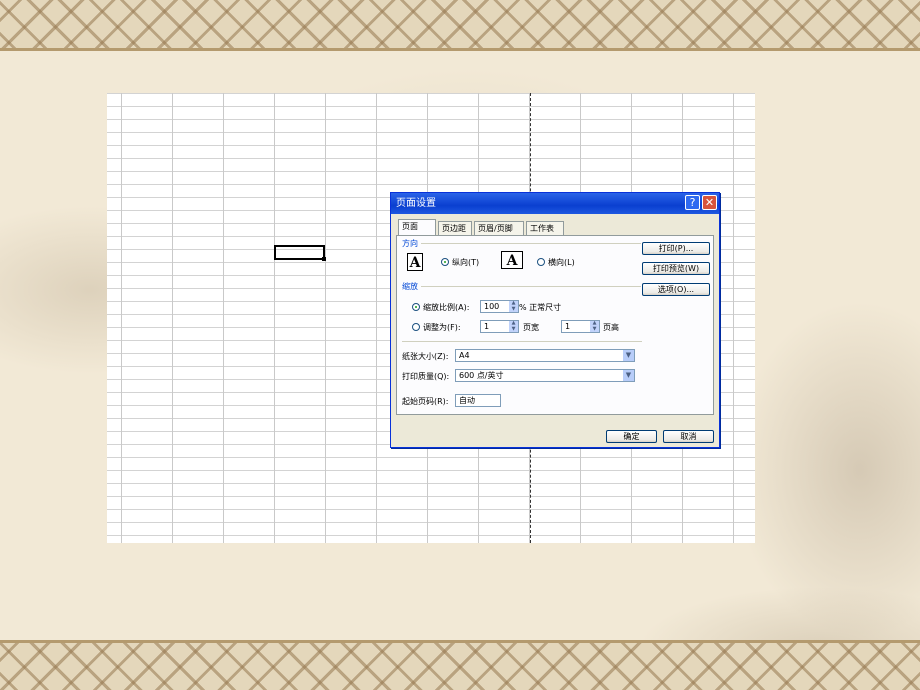 This screenshot has width=920, height=690. I want to click on orientation-section-label: 方向, so click(410, 243).